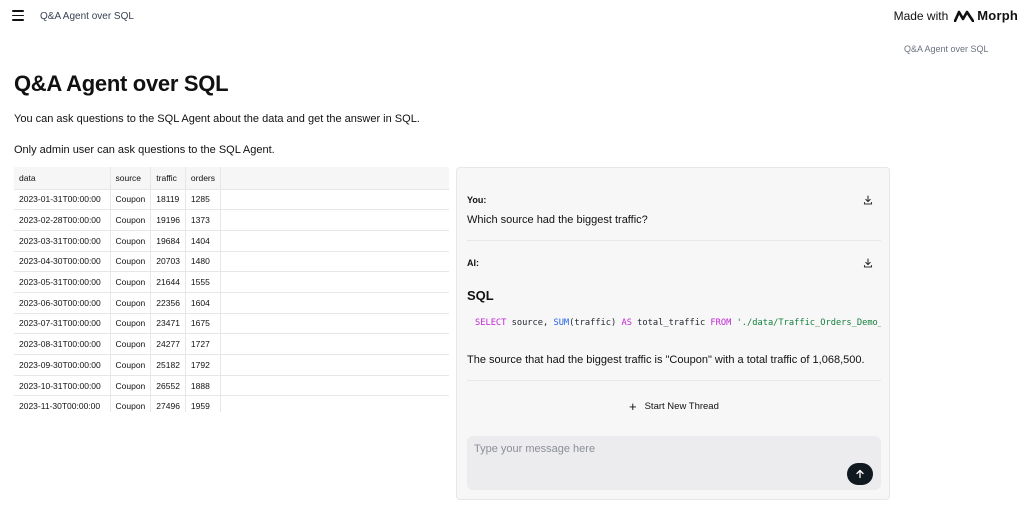 Image resolution: width=1024 pixels, height=521 pixels. What do you see at coordinates (626, 323) in the screenshot?
I see `sql-keyword: AS` at bounding box center [626, 323].